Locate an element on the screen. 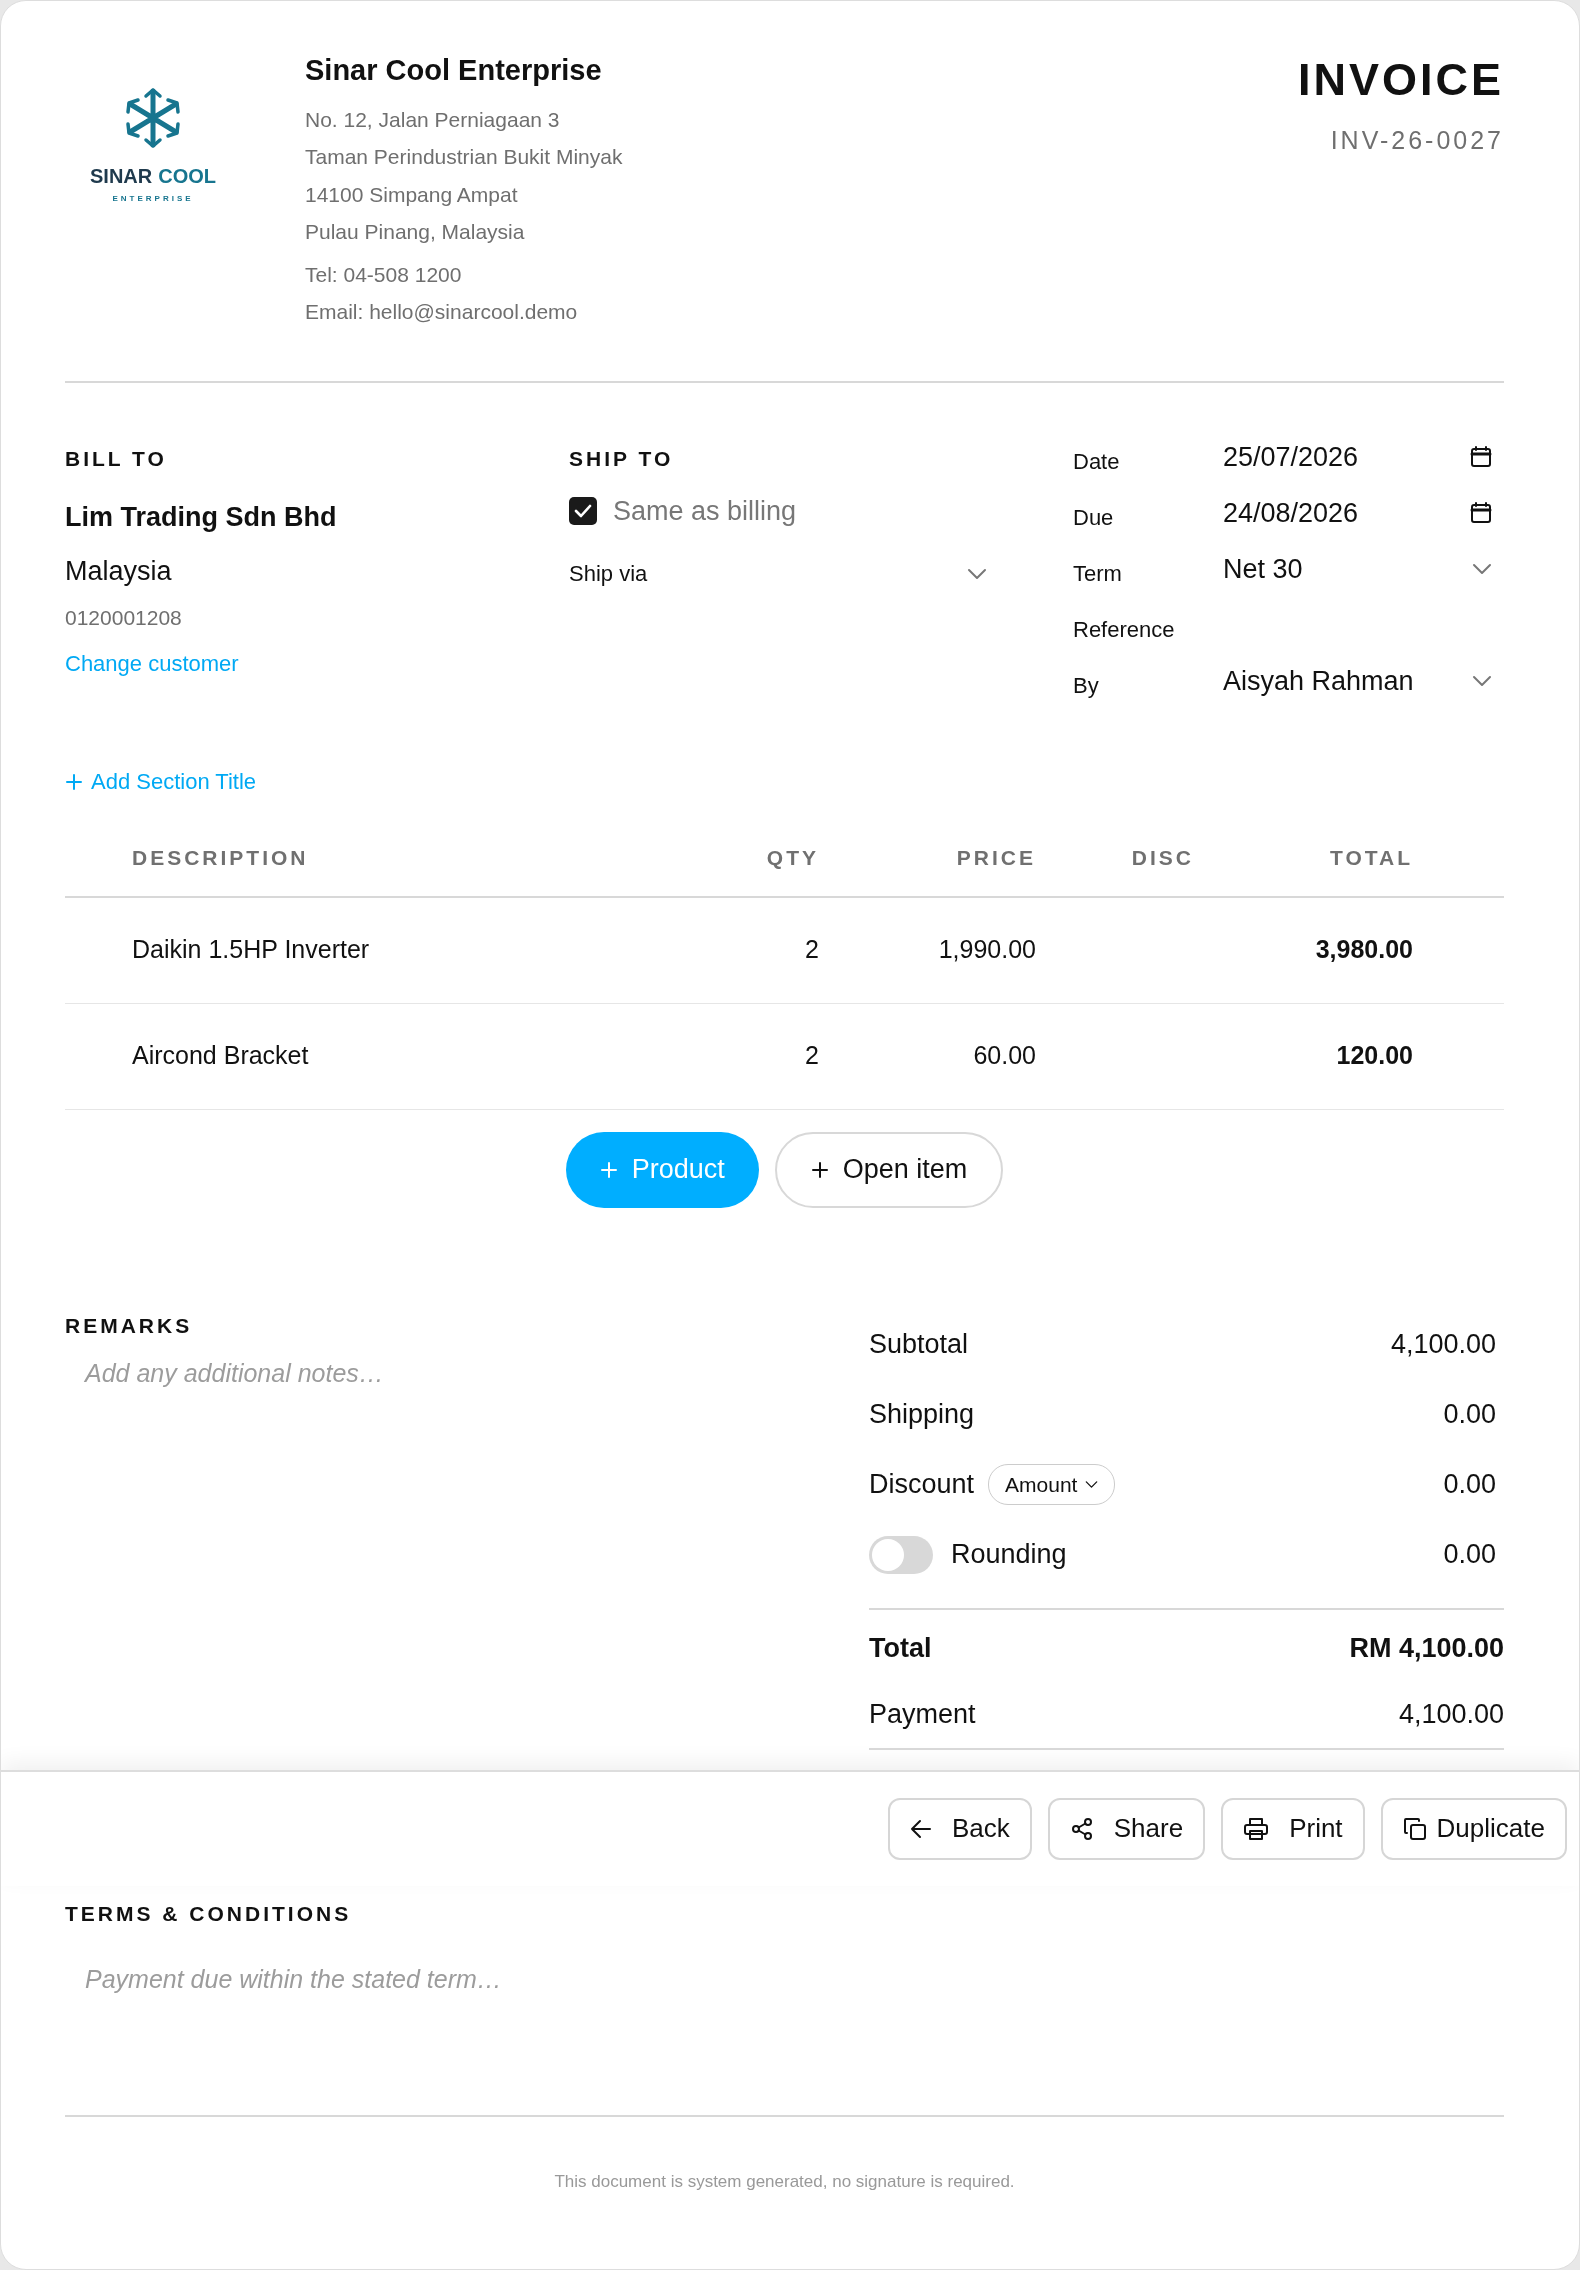 Image resolution: width=1580 pixels, height=2270 pixels. printer-icon is located at coordinates (1256, 1828).